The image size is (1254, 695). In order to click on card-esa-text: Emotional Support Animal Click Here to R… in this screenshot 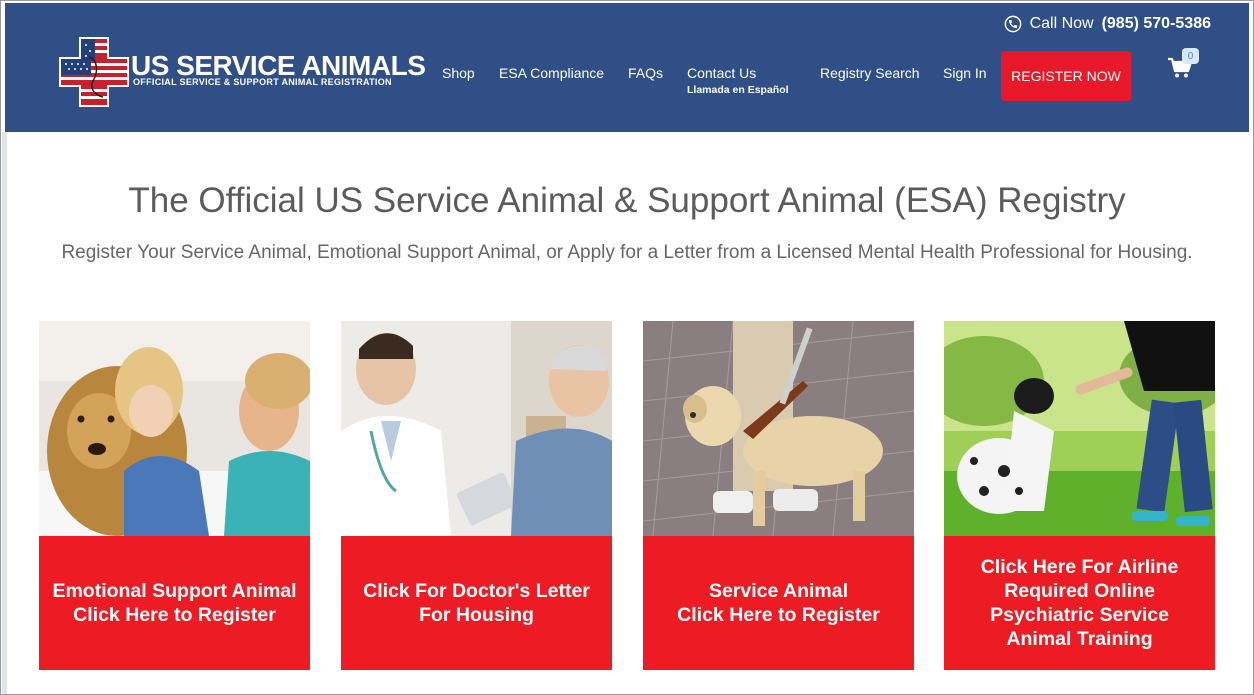, I will do `click(174, 603)`.